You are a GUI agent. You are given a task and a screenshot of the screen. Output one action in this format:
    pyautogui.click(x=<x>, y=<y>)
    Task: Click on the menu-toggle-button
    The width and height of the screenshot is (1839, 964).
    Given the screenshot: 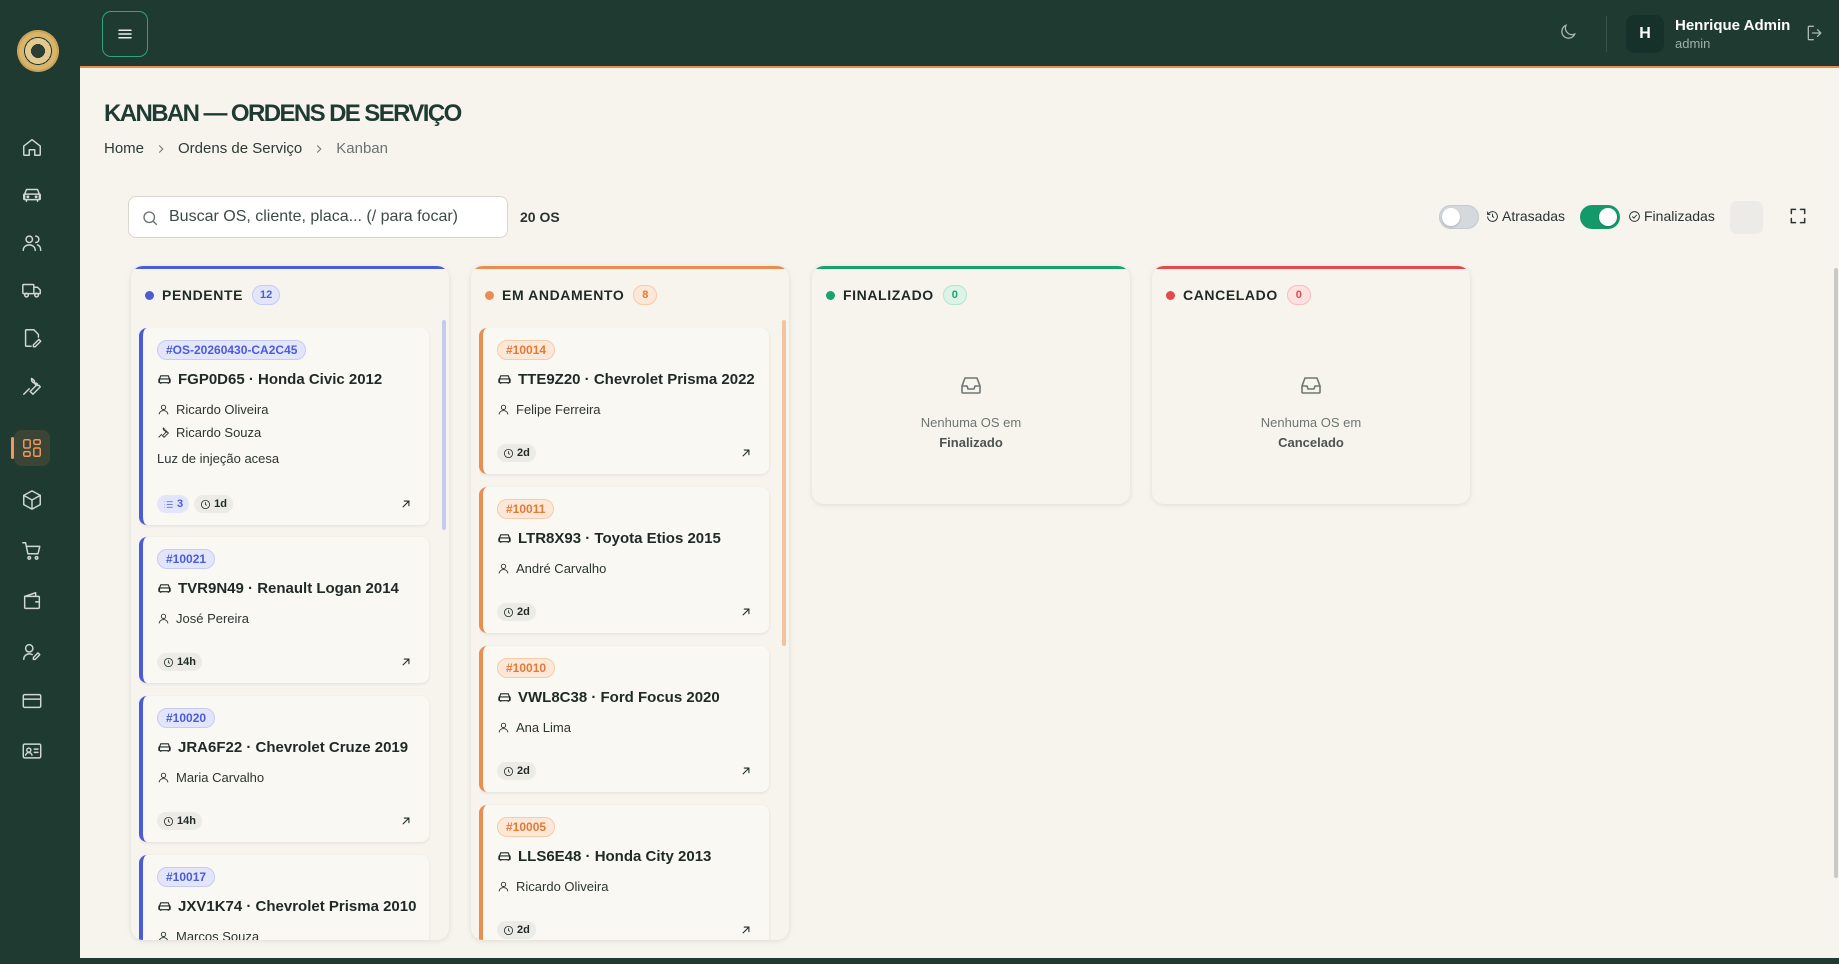 What is the action you would take?
    pyautogui.click(x=125, y=34)
    